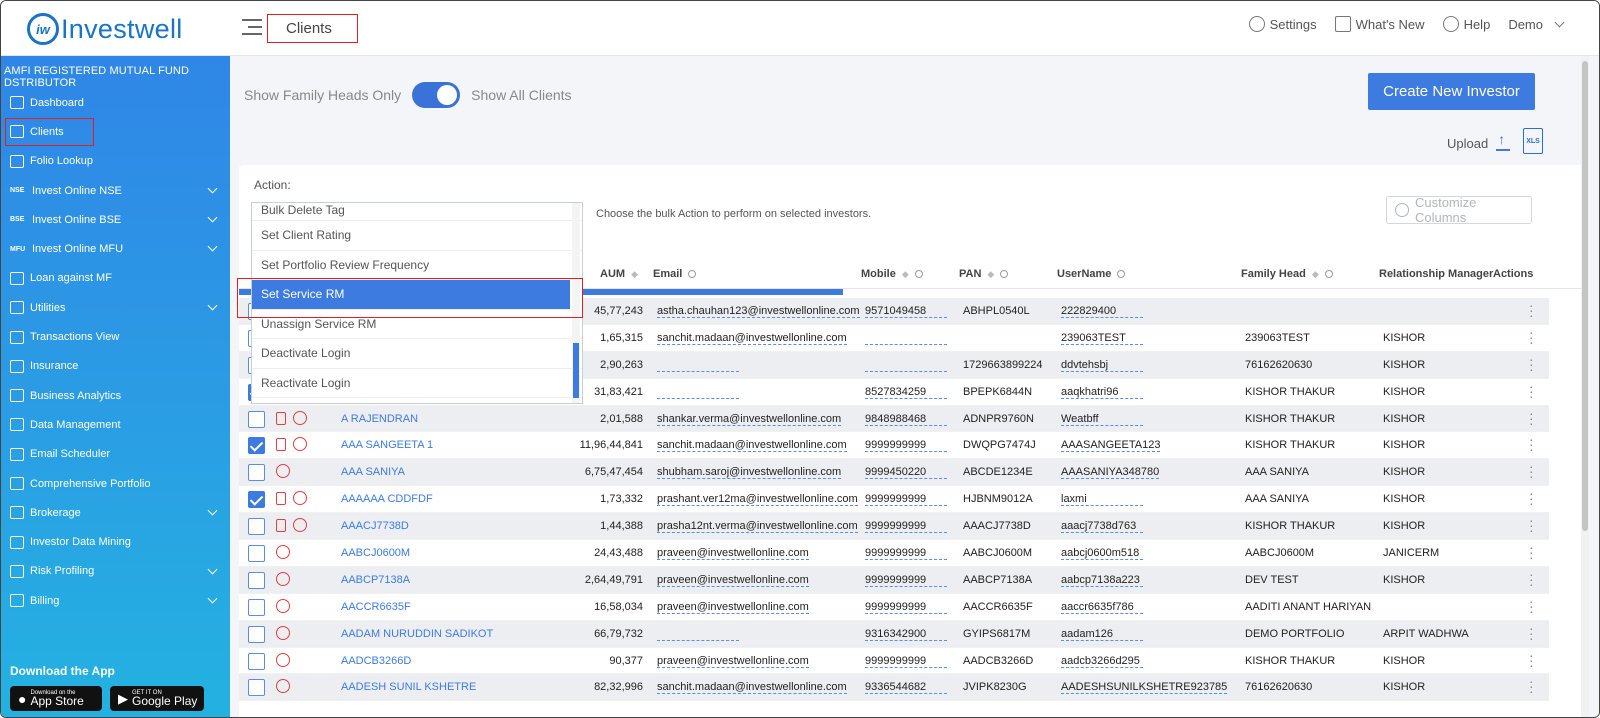 This screenshot has width=1600, height=718. What do you see at coordinates (417, 383) in the screenshot?
I see `action-option: Reactivate Login` at bounding box center [417, 383].